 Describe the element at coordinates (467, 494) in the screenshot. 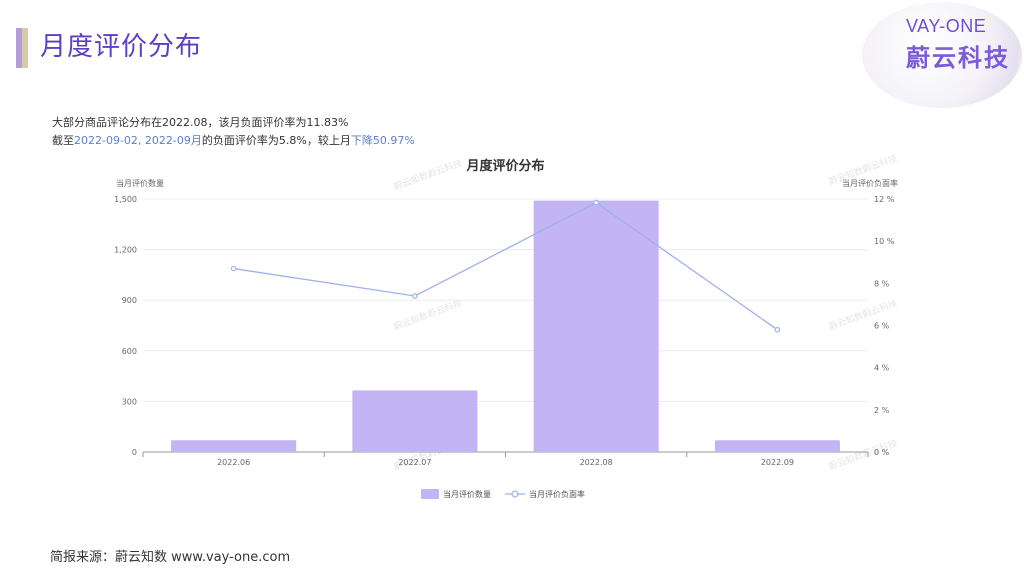

I see `legend-label-bar: 当月评价数量` at that location.